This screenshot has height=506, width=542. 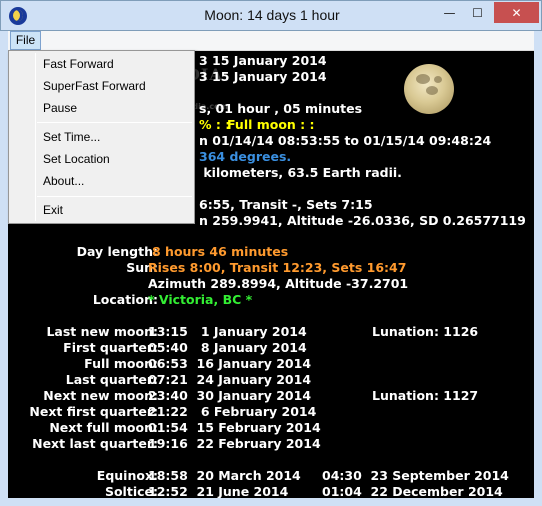 I want to click on location-value: * Victoria, BC *, so click(x=200, y=299).